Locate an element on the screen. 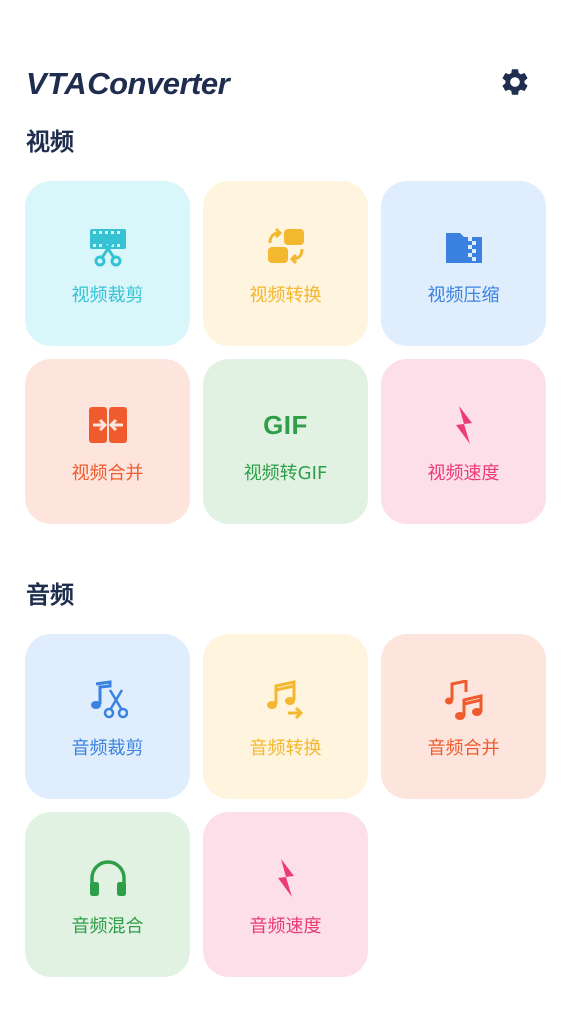  tile-label: 音频合并 is located at coordinates (463, 748).